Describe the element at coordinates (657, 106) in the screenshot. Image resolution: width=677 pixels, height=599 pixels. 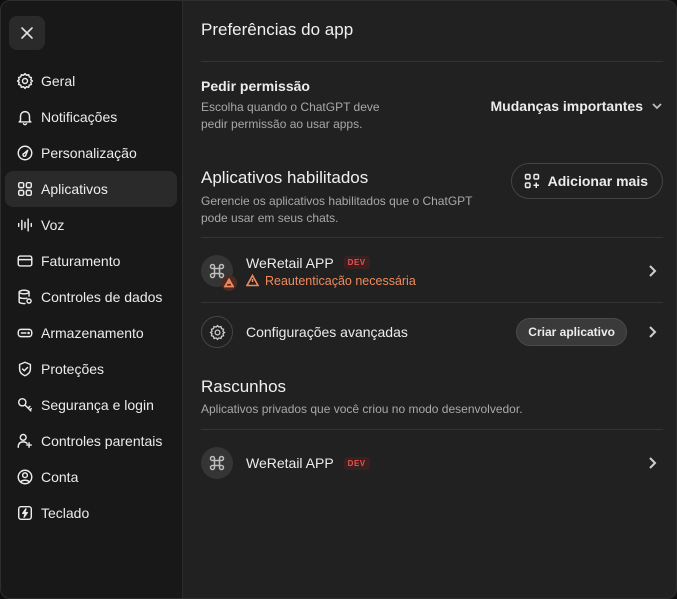
I see `chevron-down-icon` at that location.